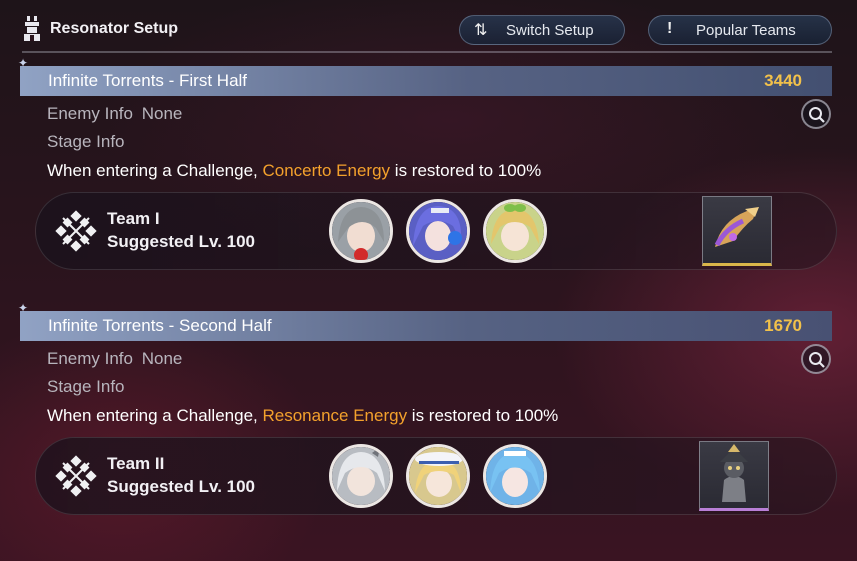  What do you see at coordinates (148, 80) in the screenshot?
I see `section-title: Infinite Torrents - First Half` at bounding box center [148, 80].